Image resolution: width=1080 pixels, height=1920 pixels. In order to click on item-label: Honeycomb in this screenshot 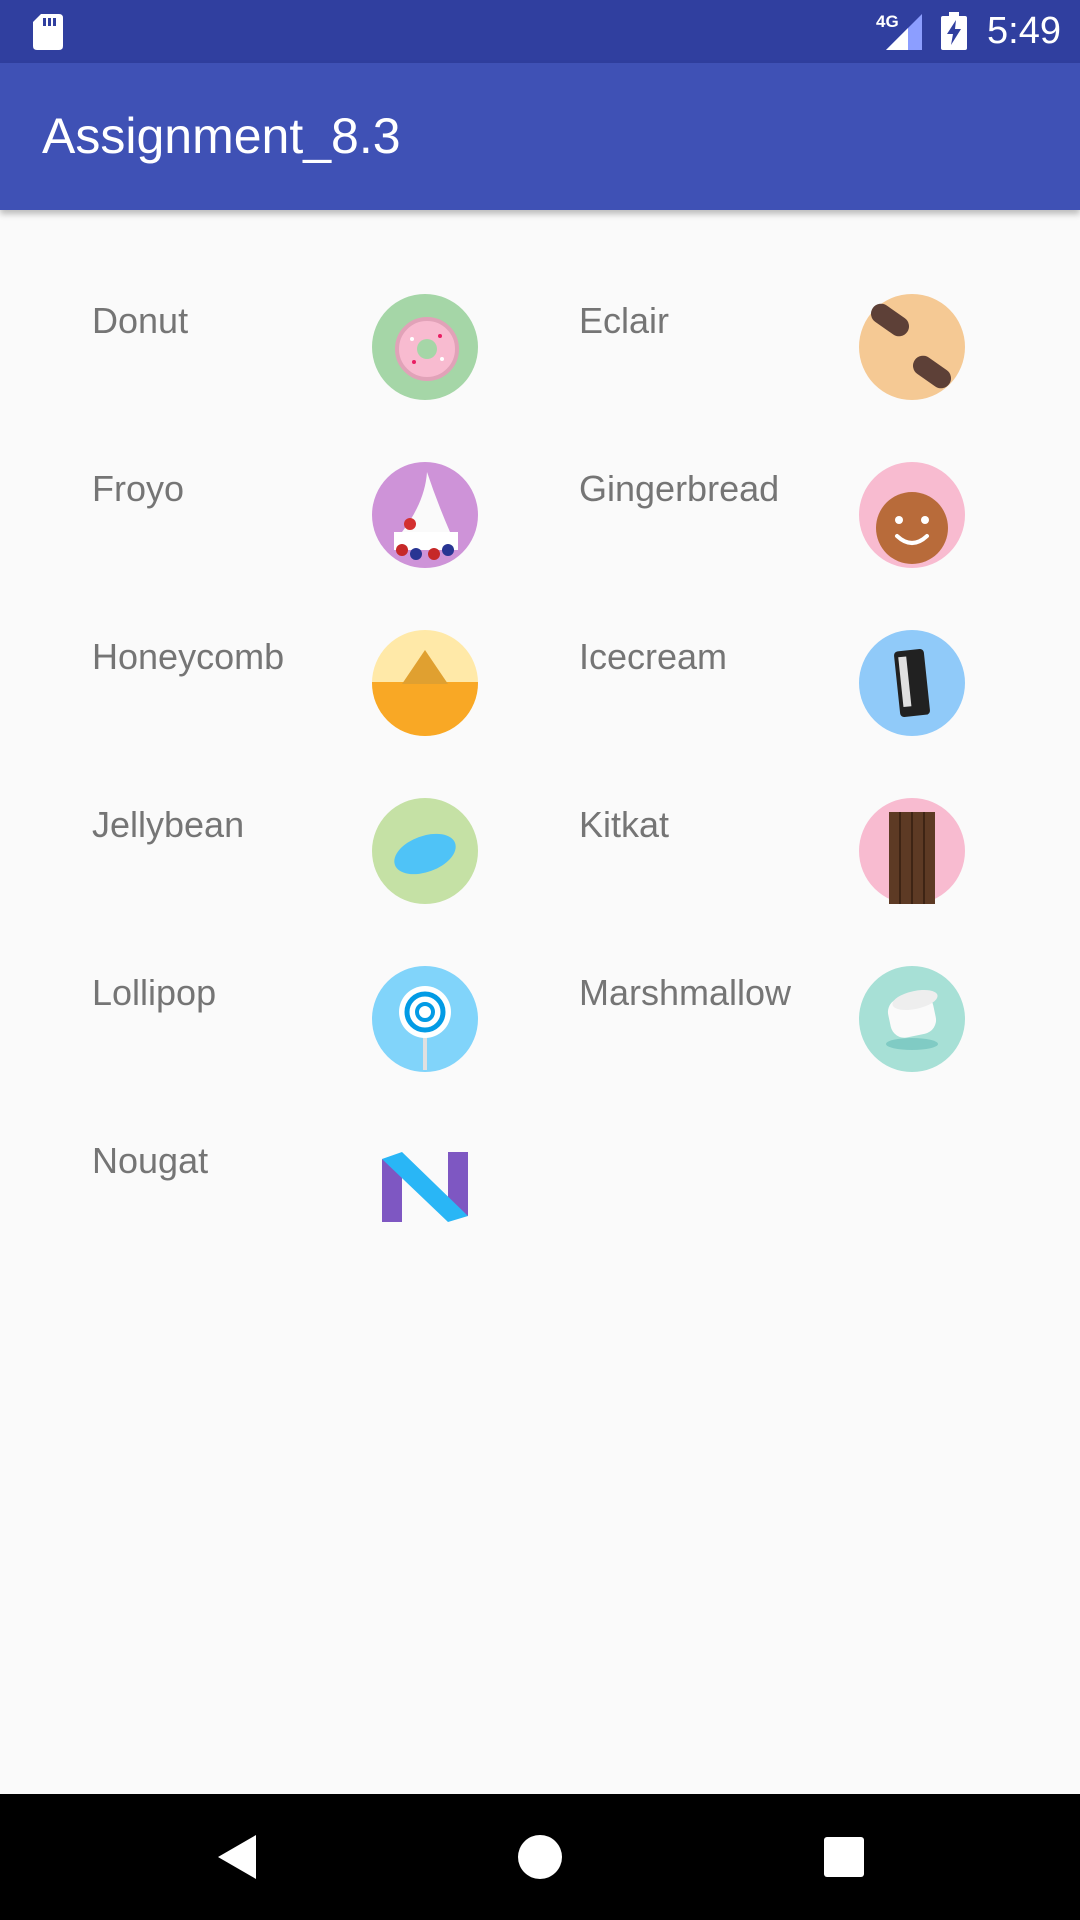, I will do `click(188, 656)`.